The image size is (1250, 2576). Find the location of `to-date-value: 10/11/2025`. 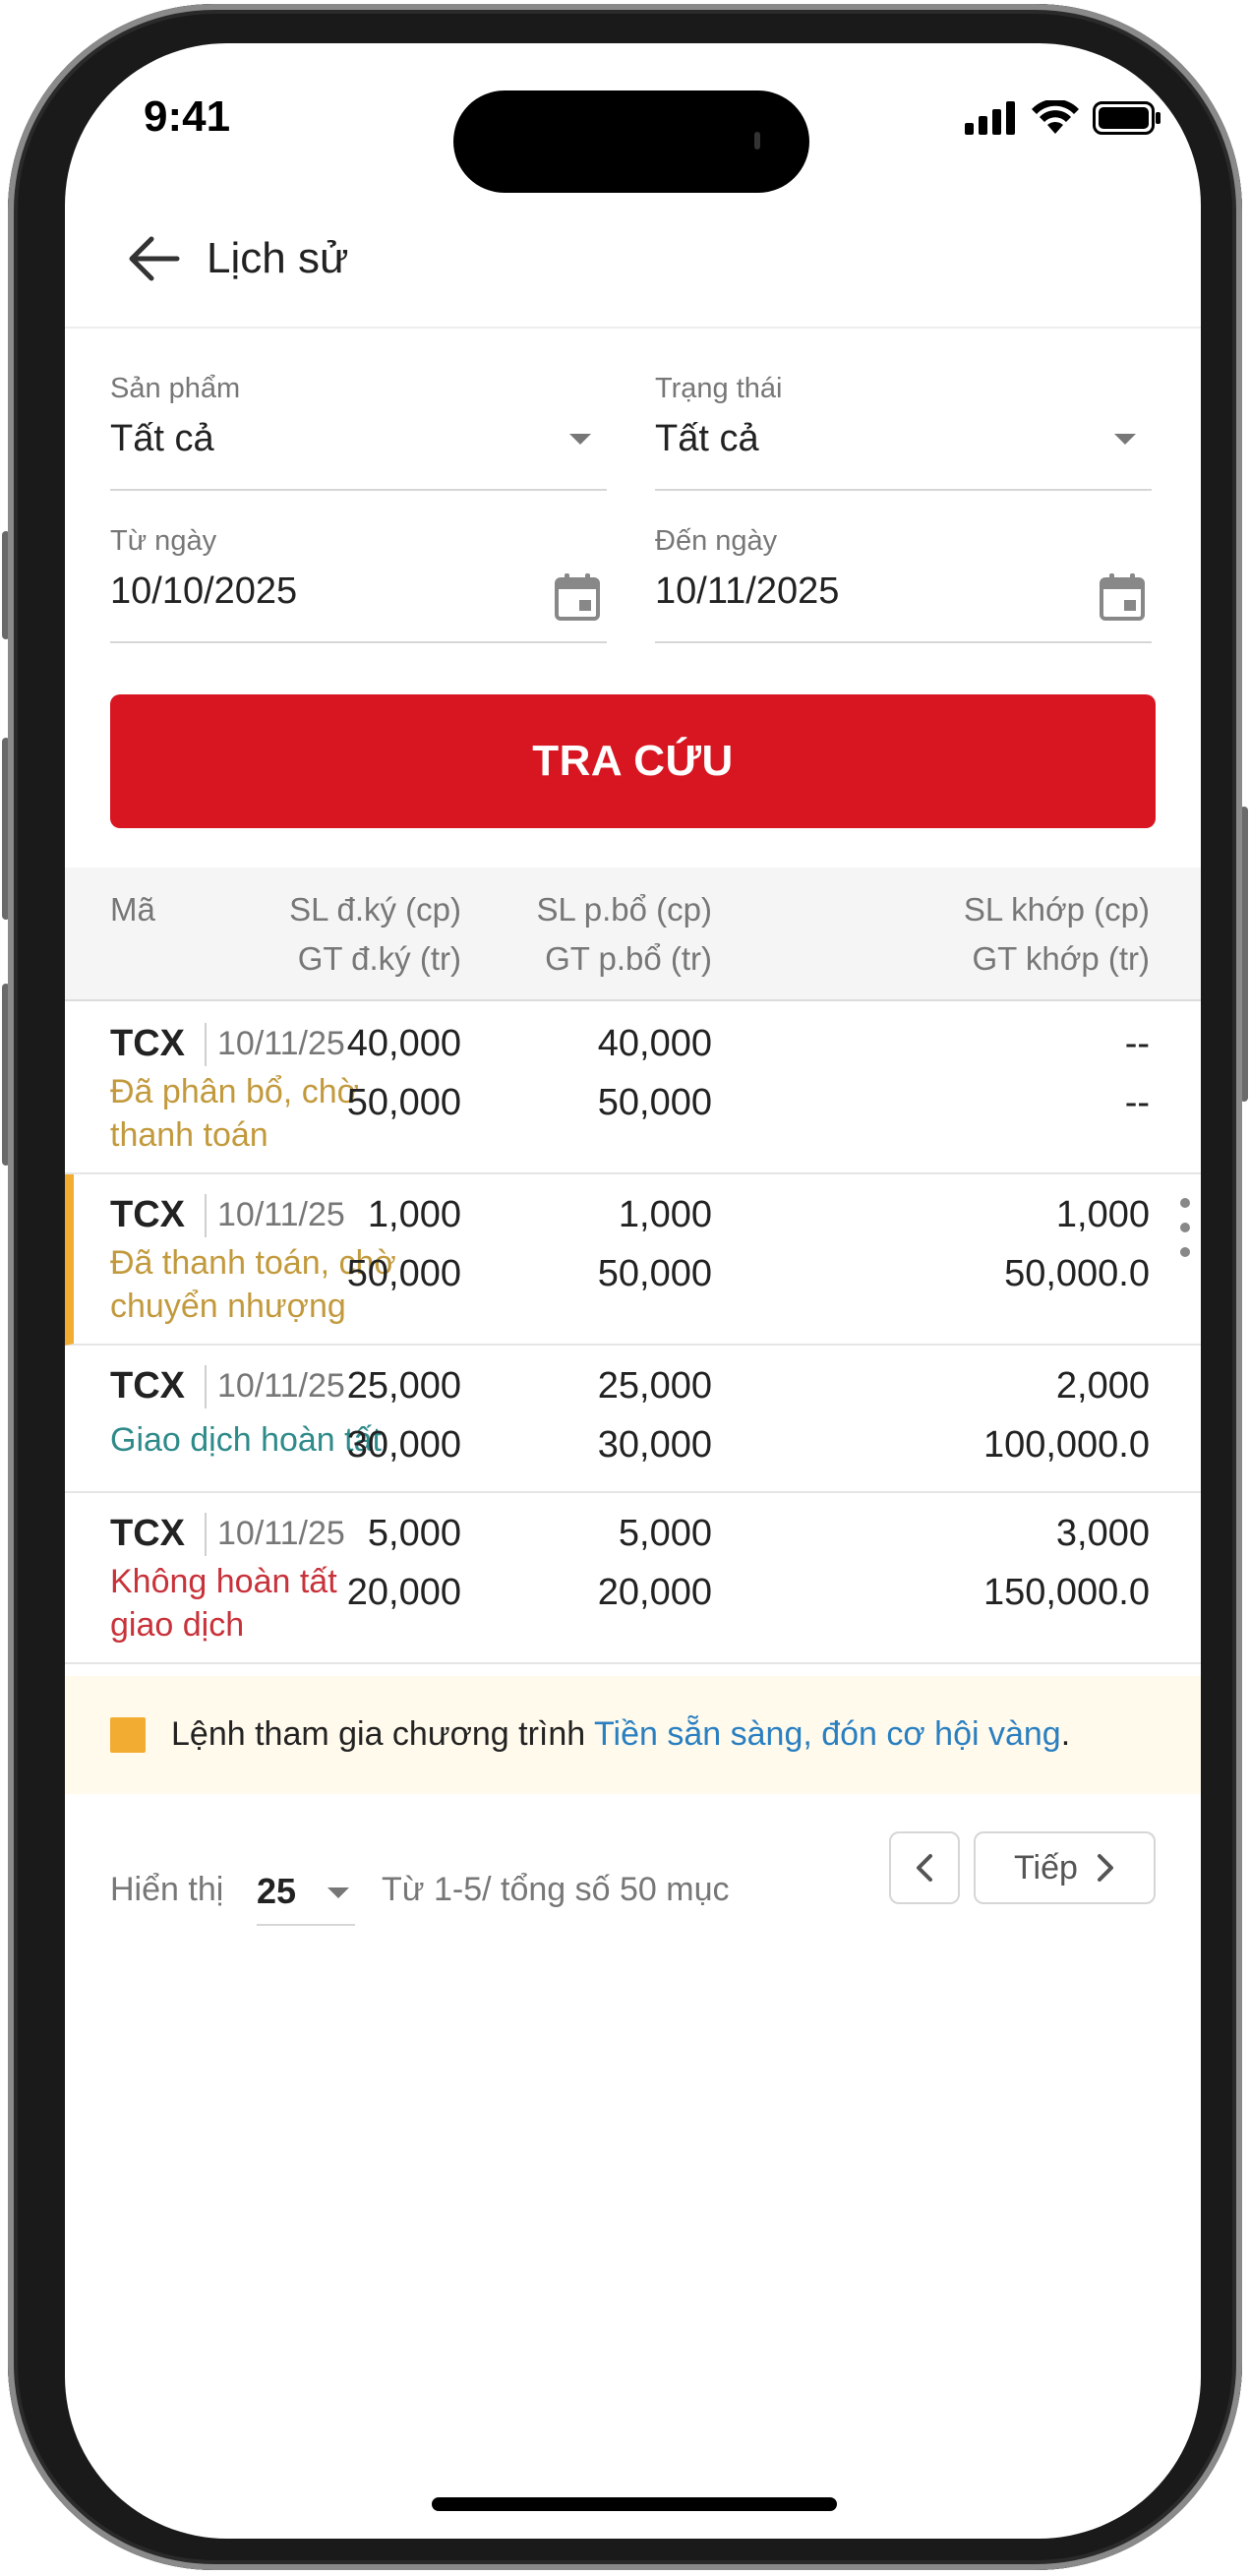

to-date-value: 10/11/2025 is located at coordinates (747, 591).